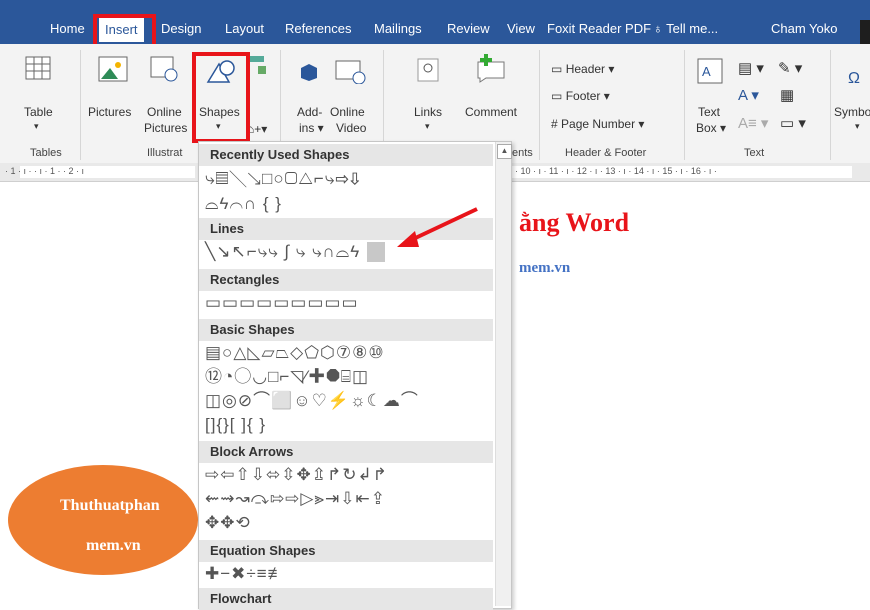 The width and height of the screenshot is (870, 610). I want to click on smartart-icon, so click(258, 65).